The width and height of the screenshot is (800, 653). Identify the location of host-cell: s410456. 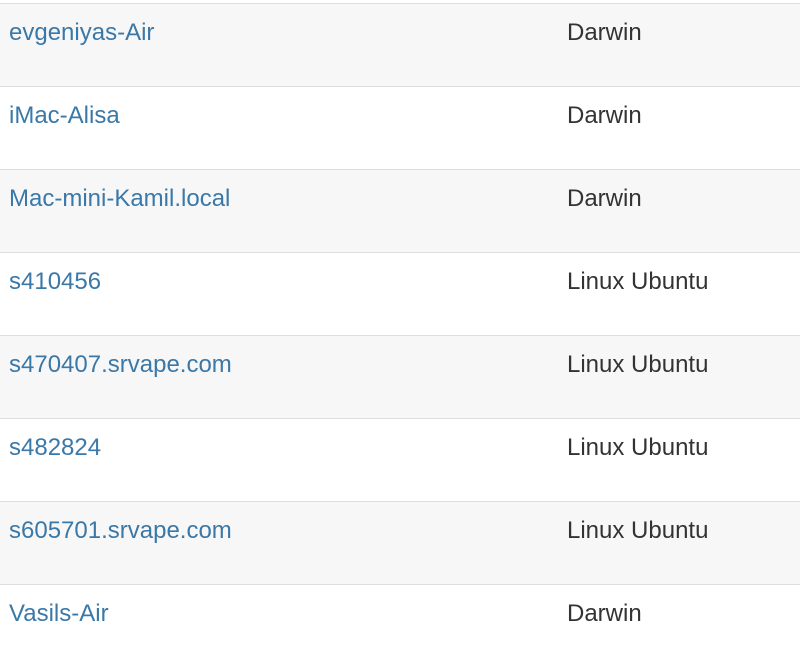
(283, 294).